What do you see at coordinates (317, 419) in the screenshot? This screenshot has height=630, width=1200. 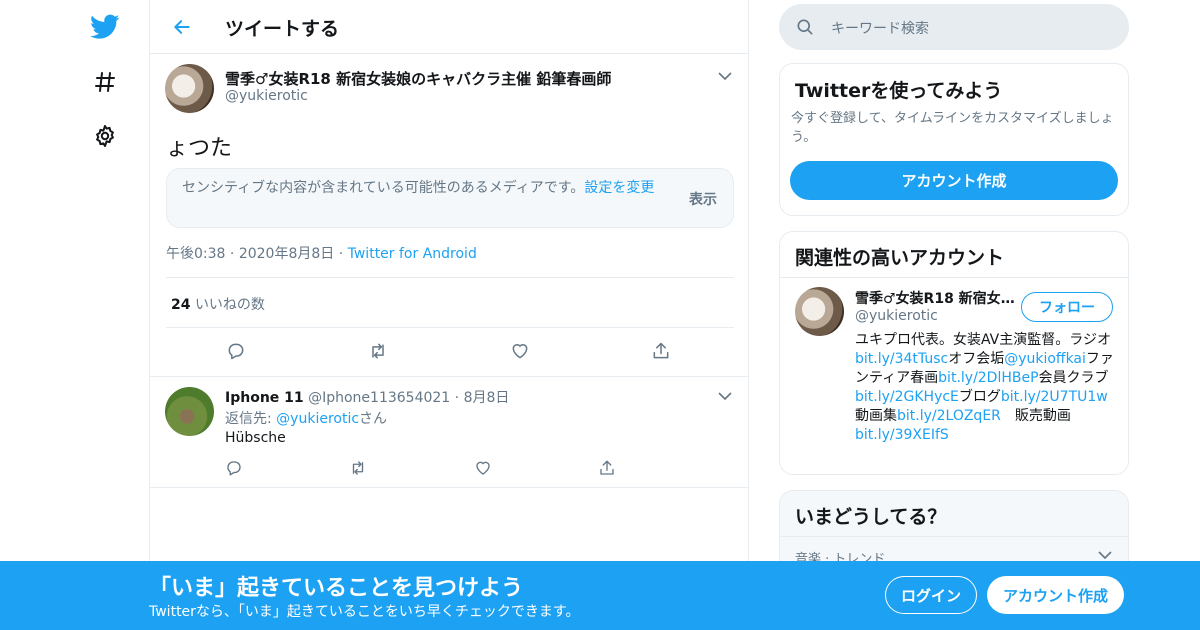 I see `reply-to-handle: @yukierotic` at bounding box center [317, 419].